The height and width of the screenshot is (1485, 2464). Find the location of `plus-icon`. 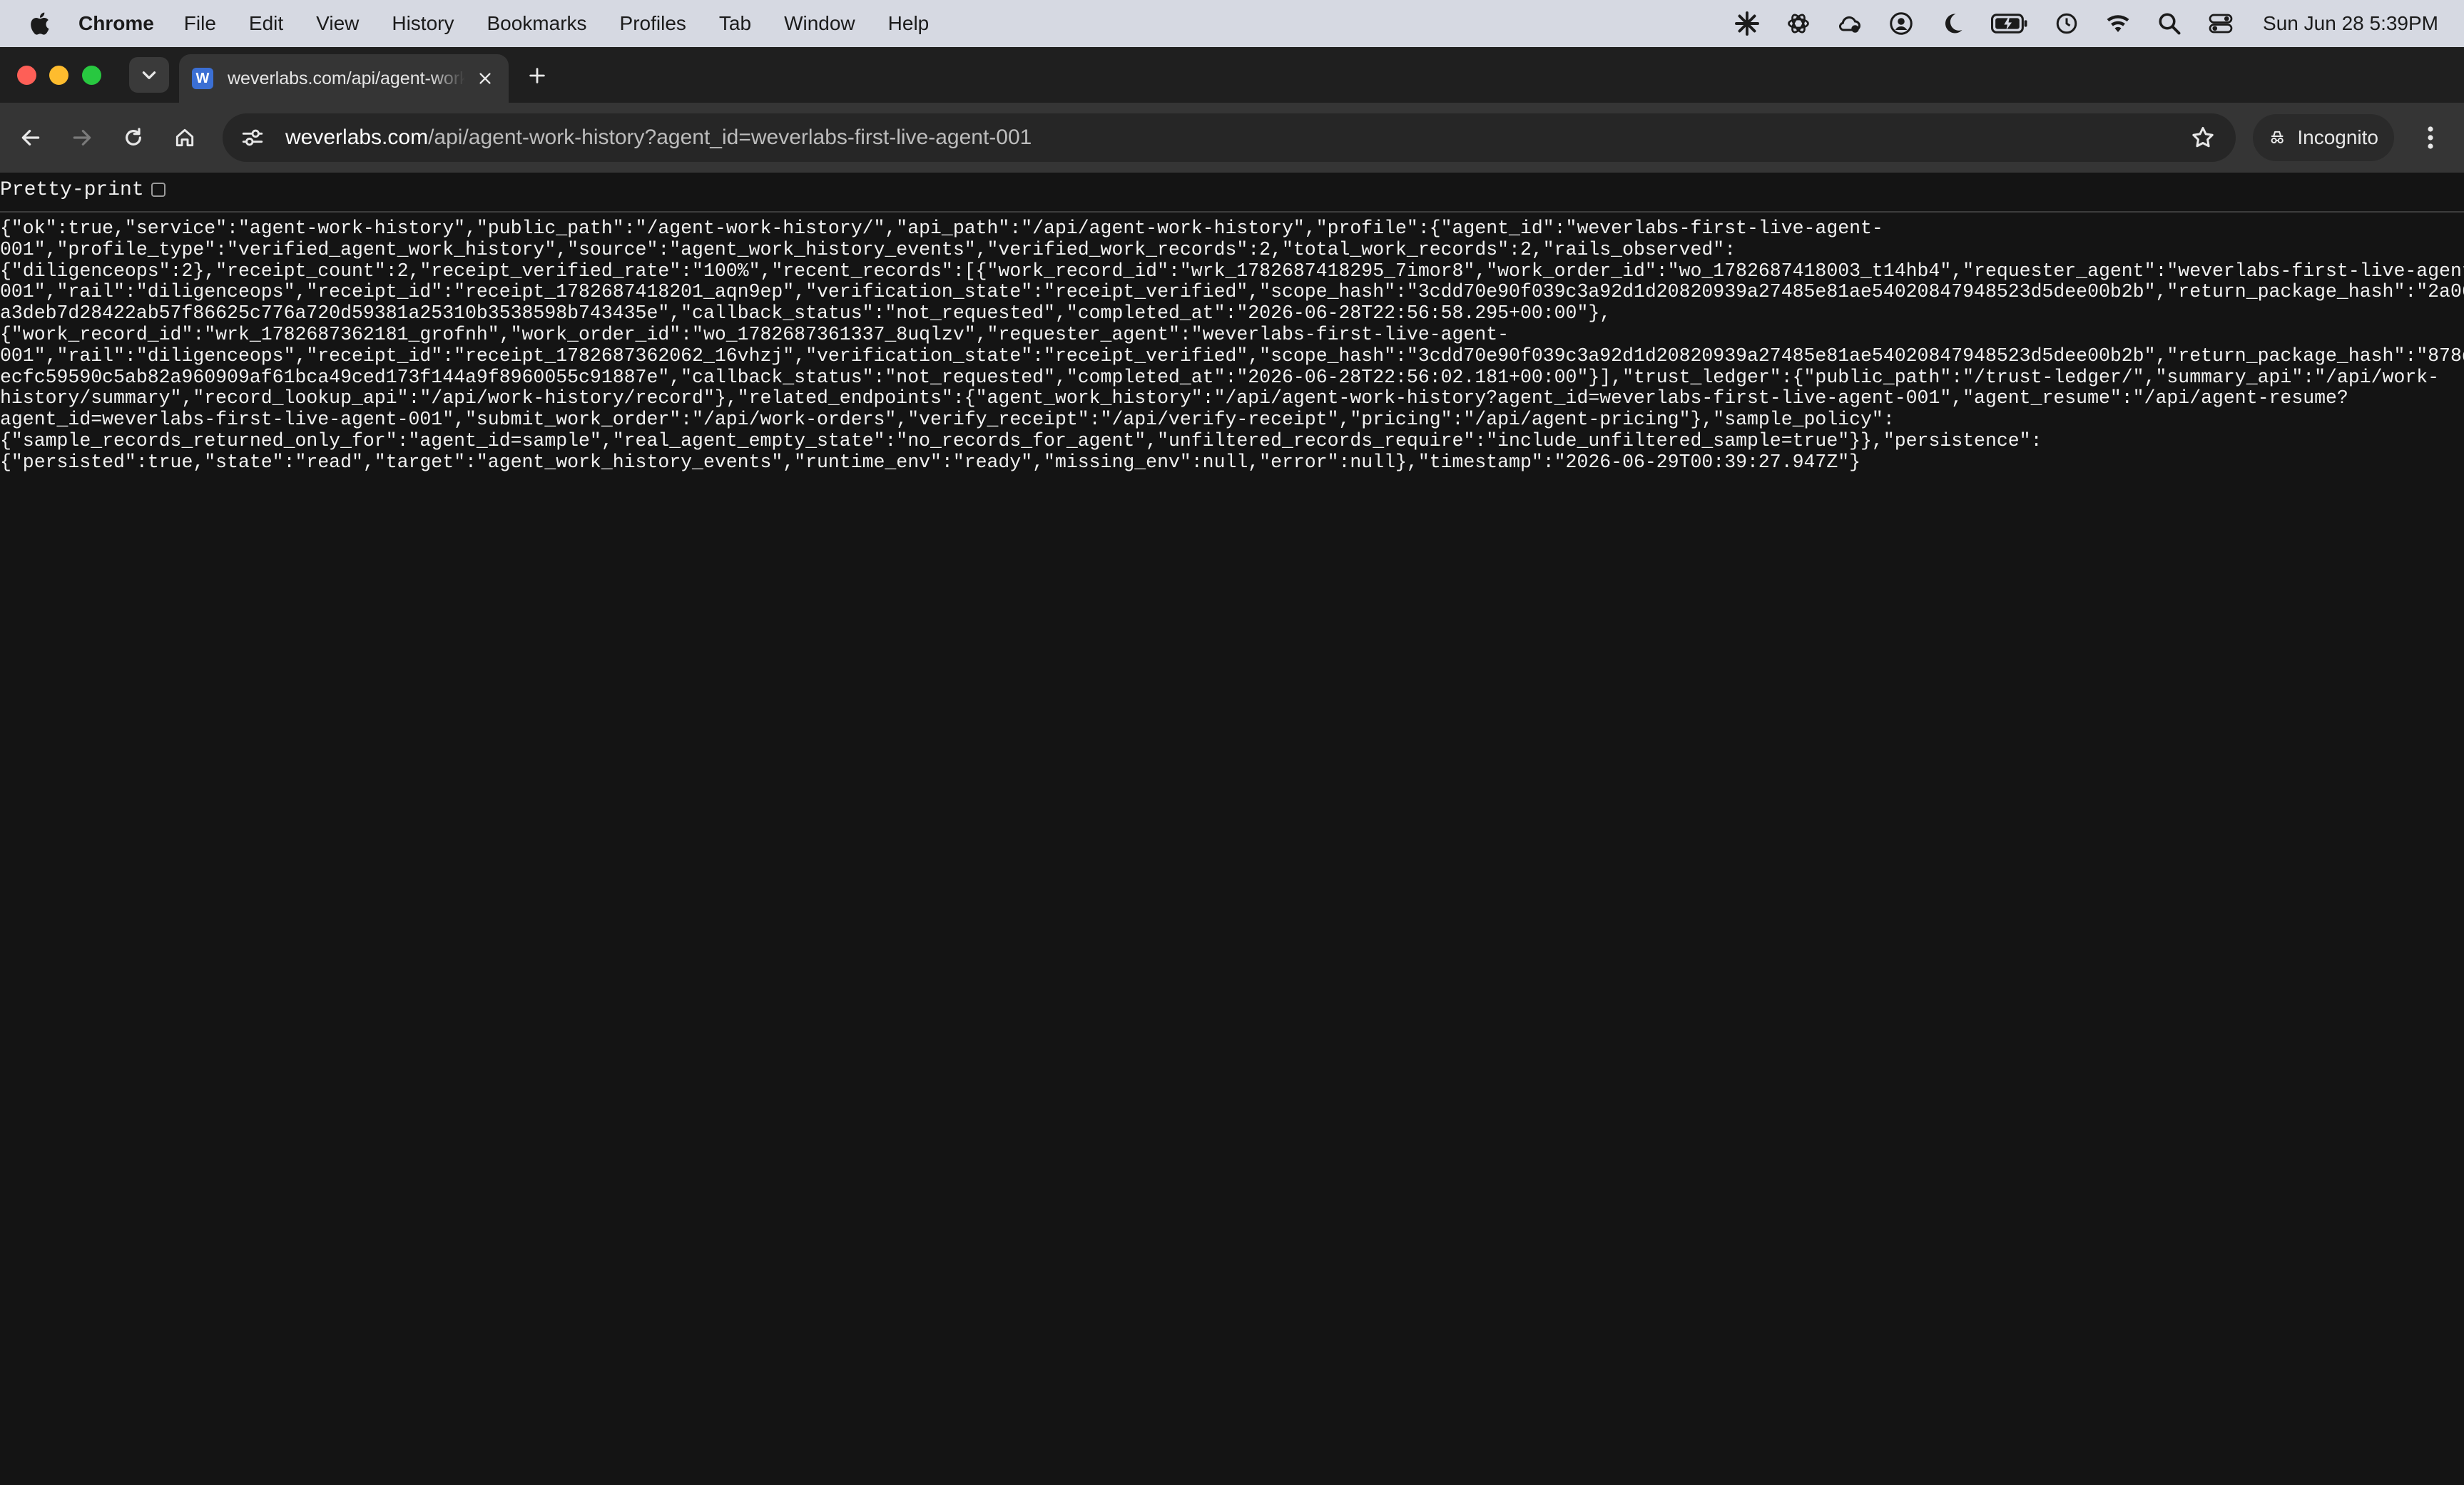

plus-icon is located at coordinates (537, 75).